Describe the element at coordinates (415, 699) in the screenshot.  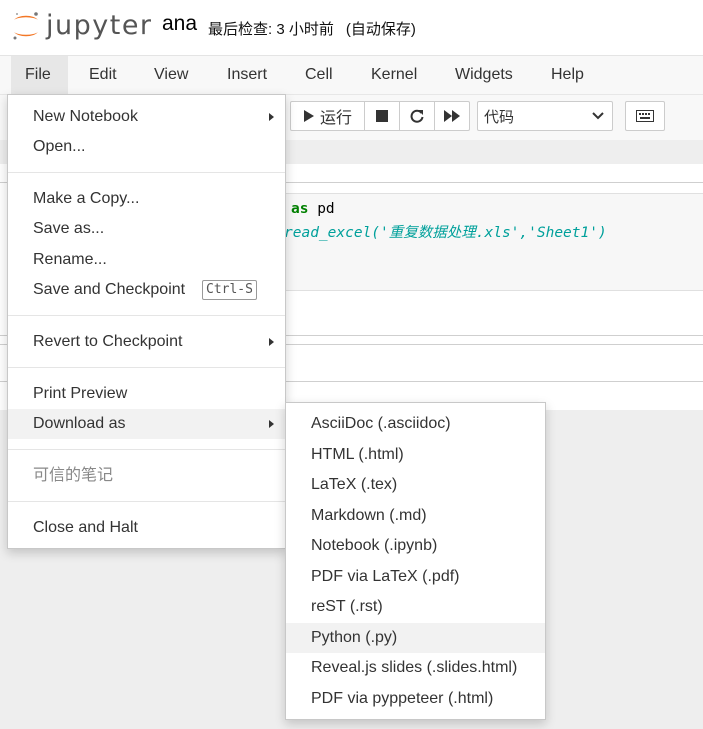
I see `download-pdf-pyppeteer-item: PDF via pyppeteer (.html)` at that location.